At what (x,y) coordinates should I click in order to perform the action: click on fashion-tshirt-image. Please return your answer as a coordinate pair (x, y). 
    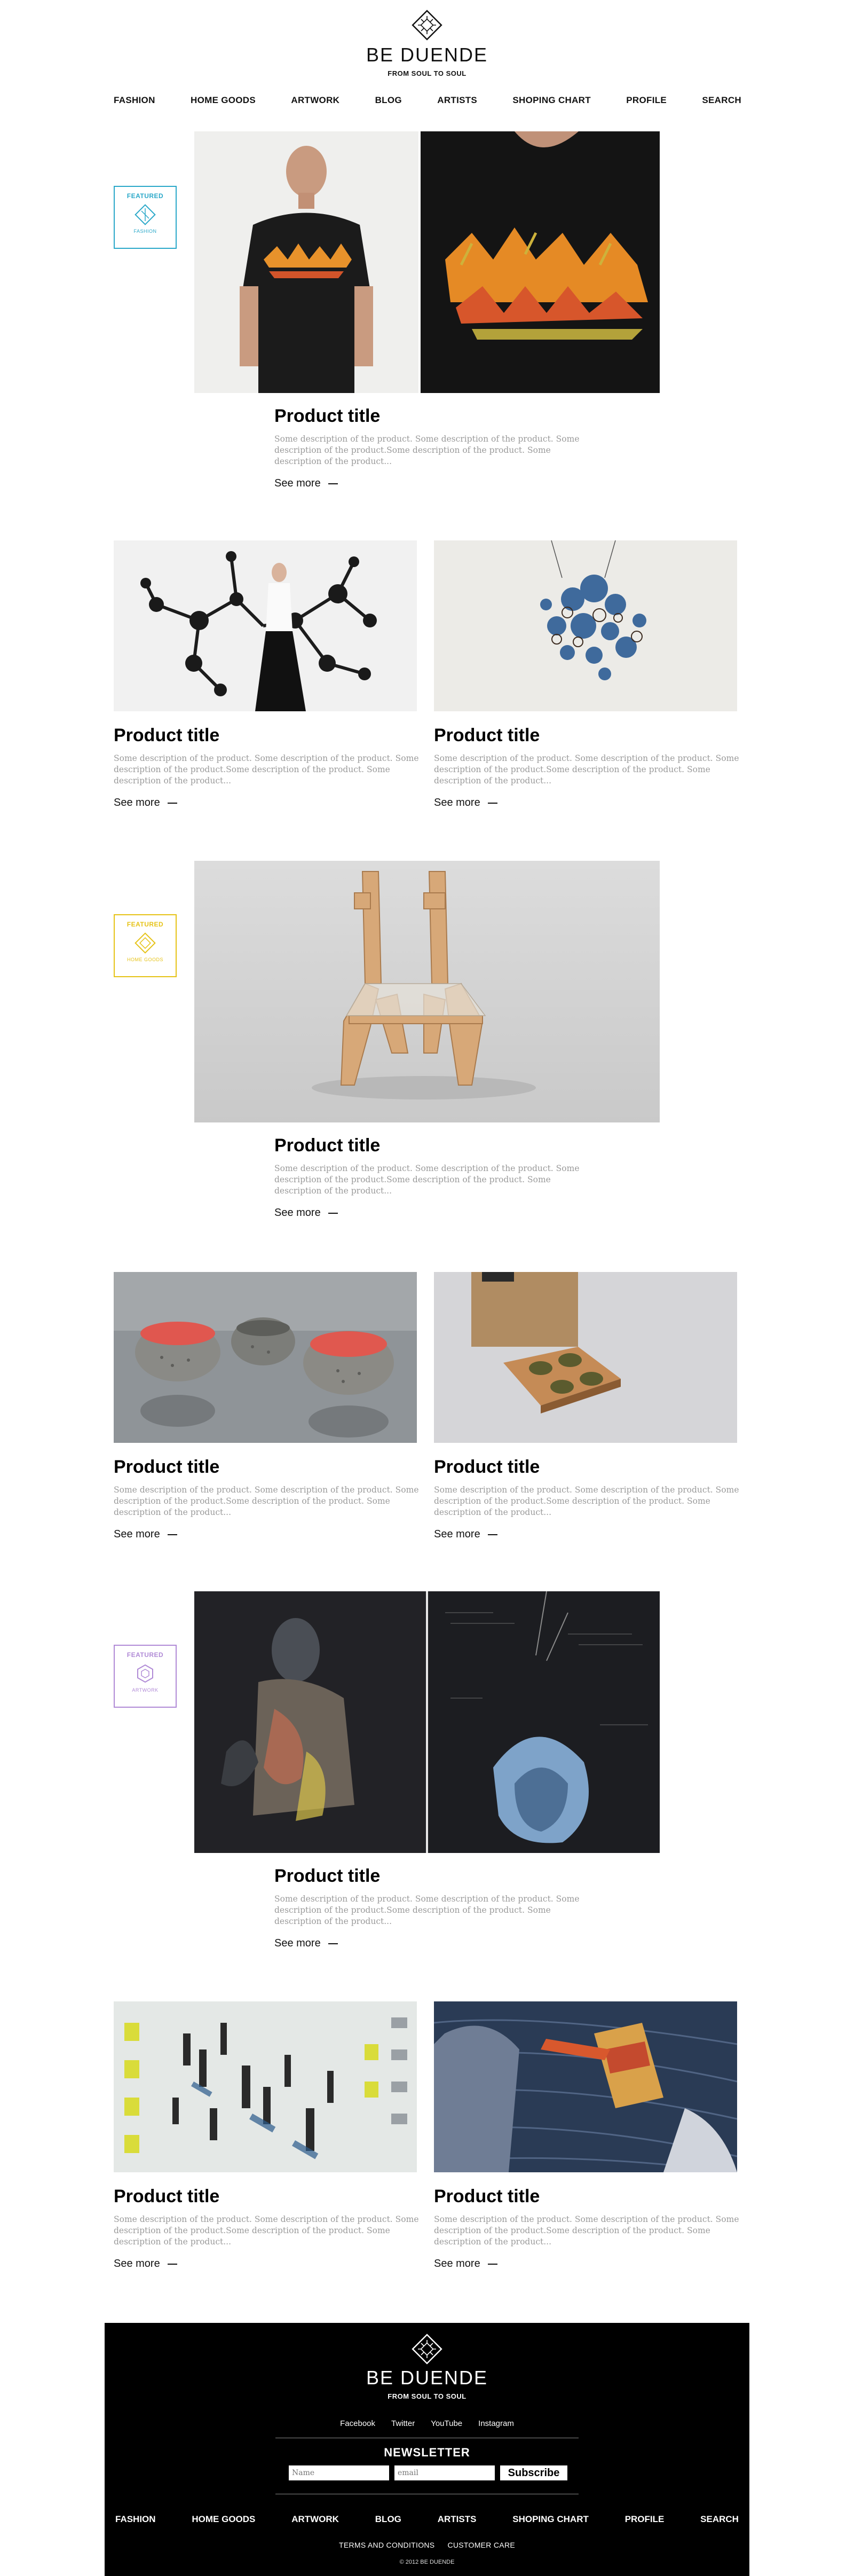
    Looking at the image, I should click on (427, 262).